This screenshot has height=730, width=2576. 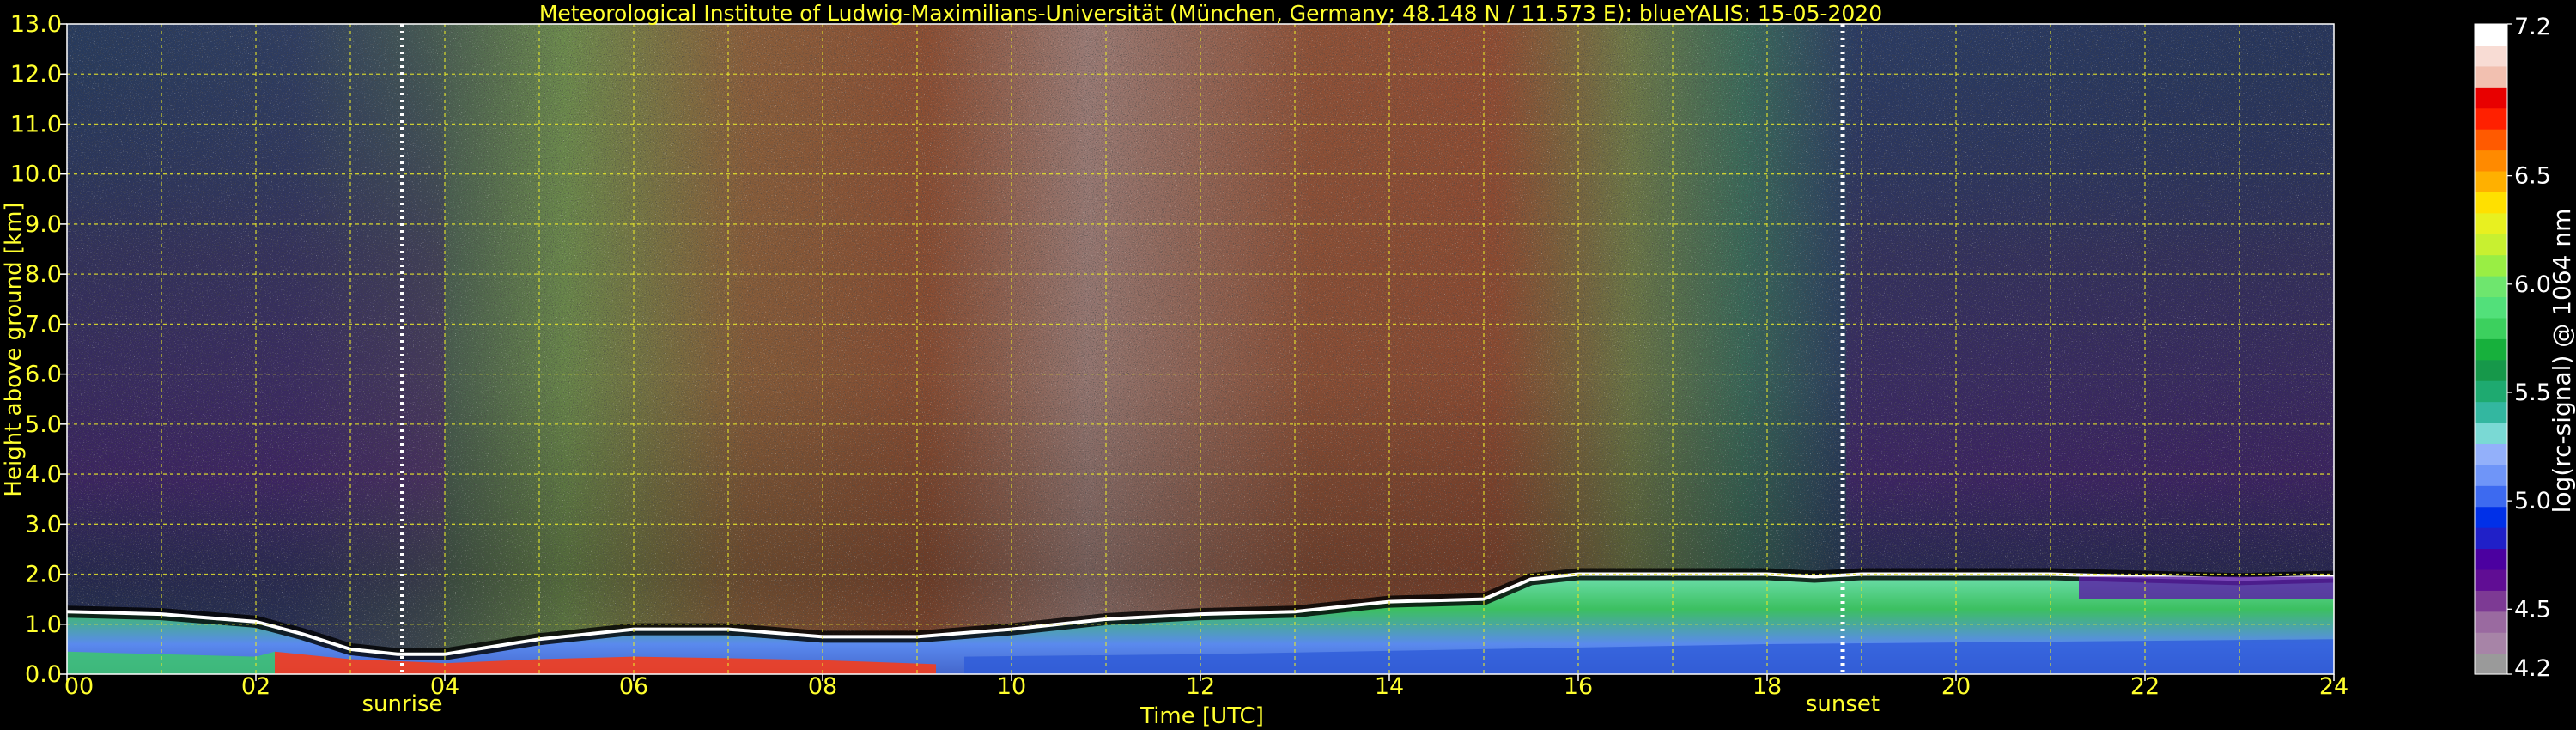 What do you see at coordinates (633, 686) in the screenshot?
I see `x-tick-label: 06` at bounding box center [633, 686].